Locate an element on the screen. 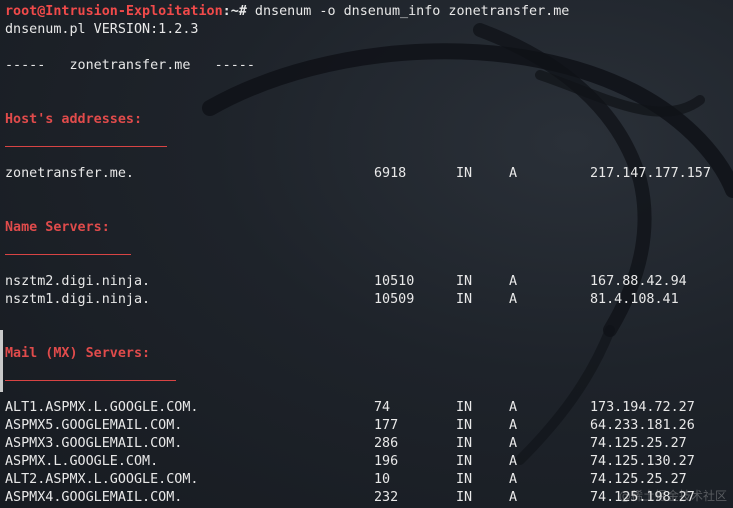 The width and height of the screenshot is (733, 508). host-class: IN is located at coordinates (464, 173).